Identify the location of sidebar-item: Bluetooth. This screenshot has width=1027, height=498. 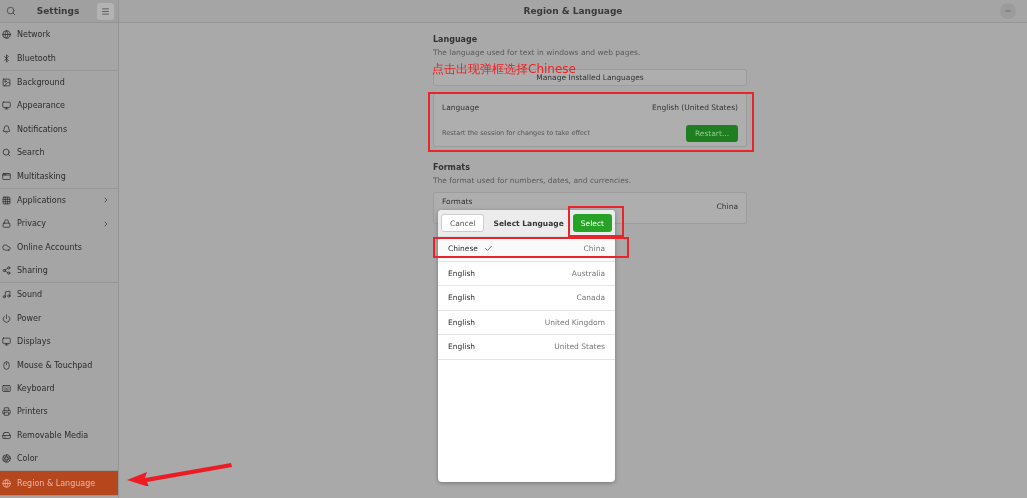
(59, 58).